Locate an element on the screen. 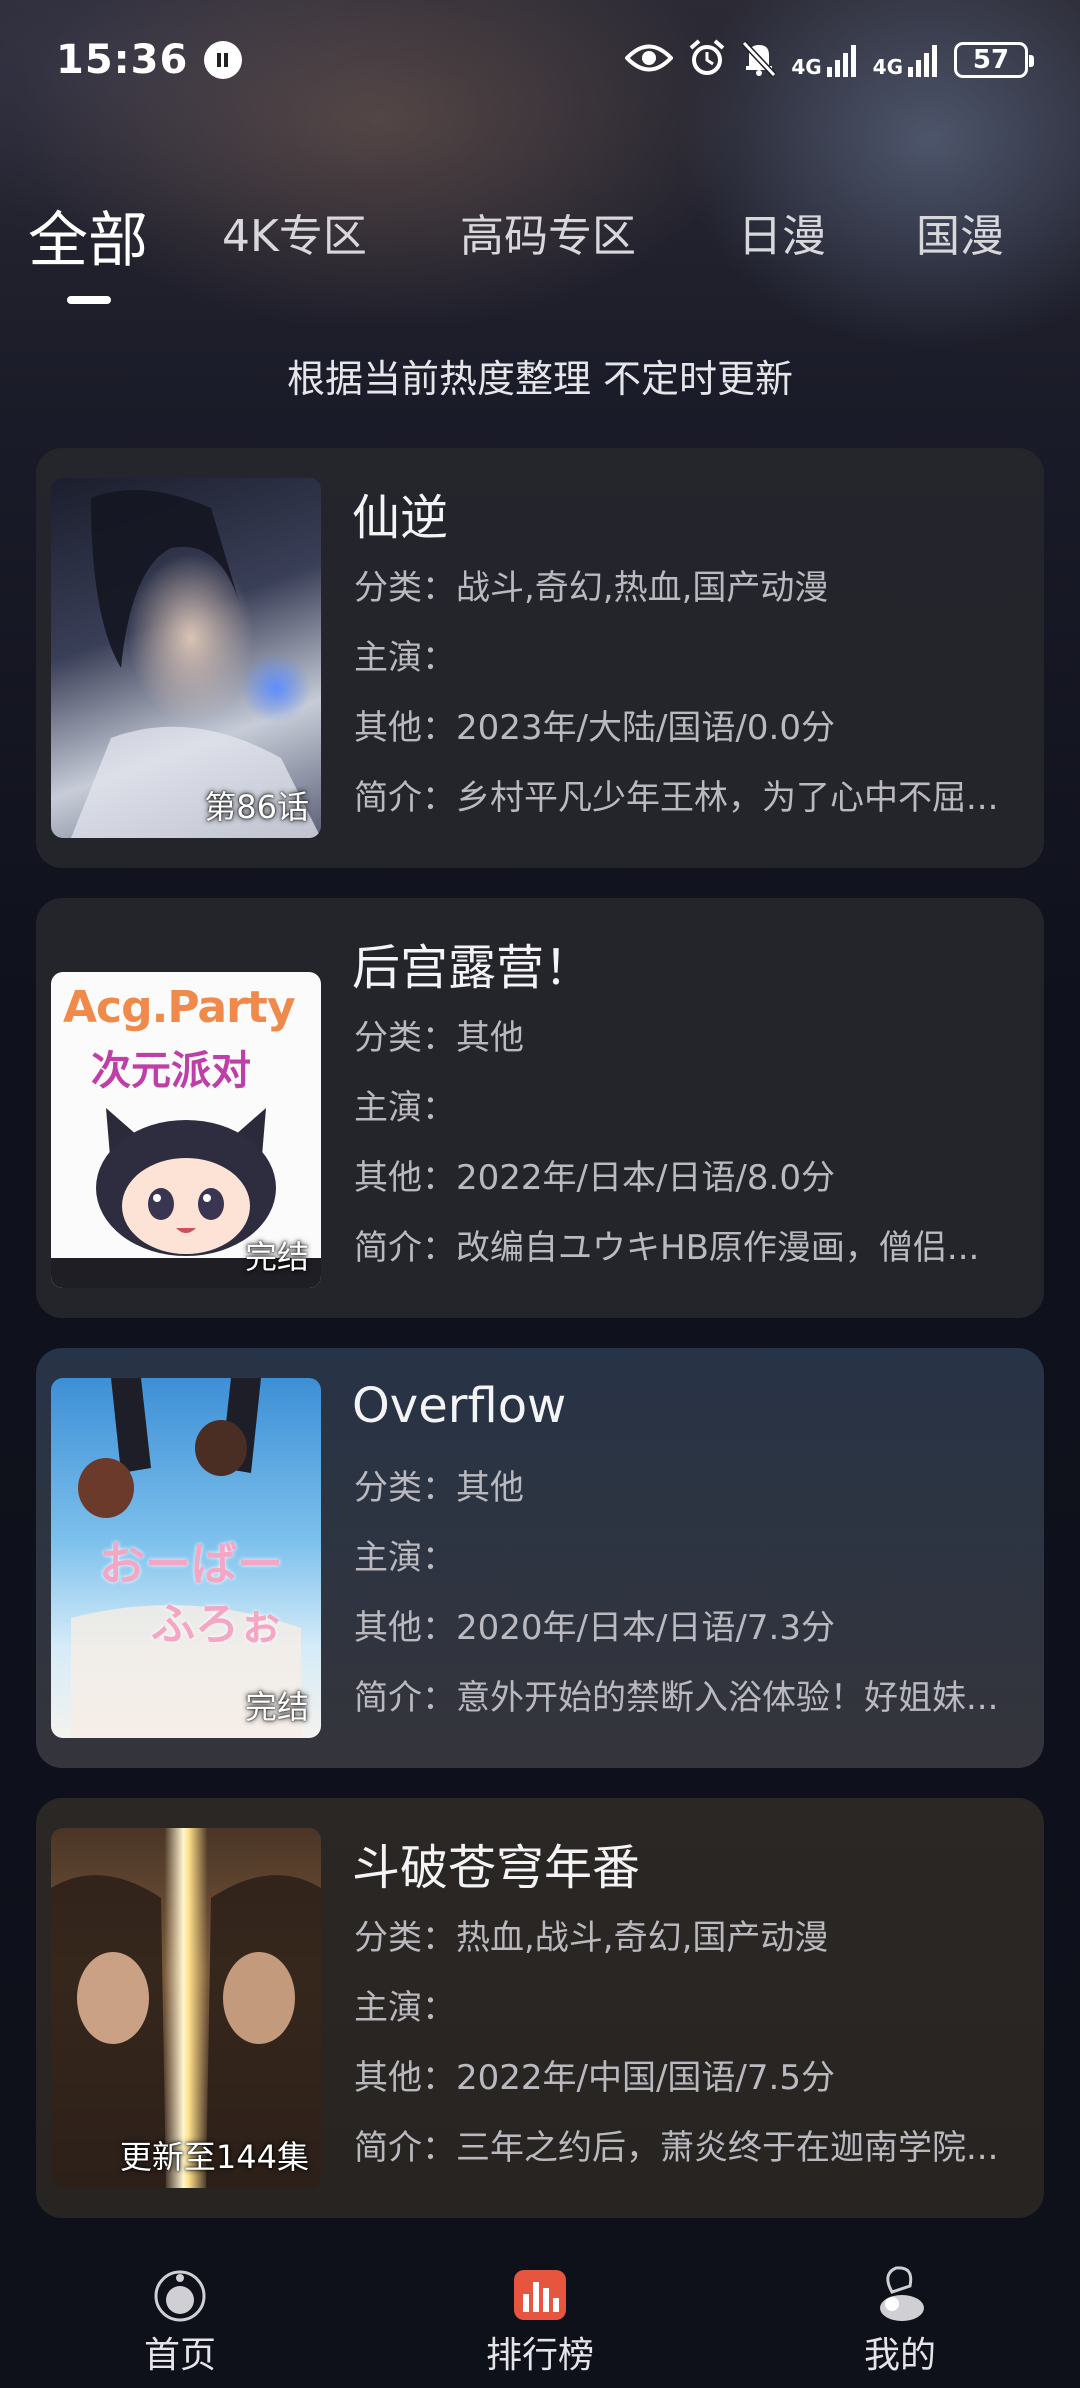  nav-profile: 我的 is located at coordinates (900, 2309).